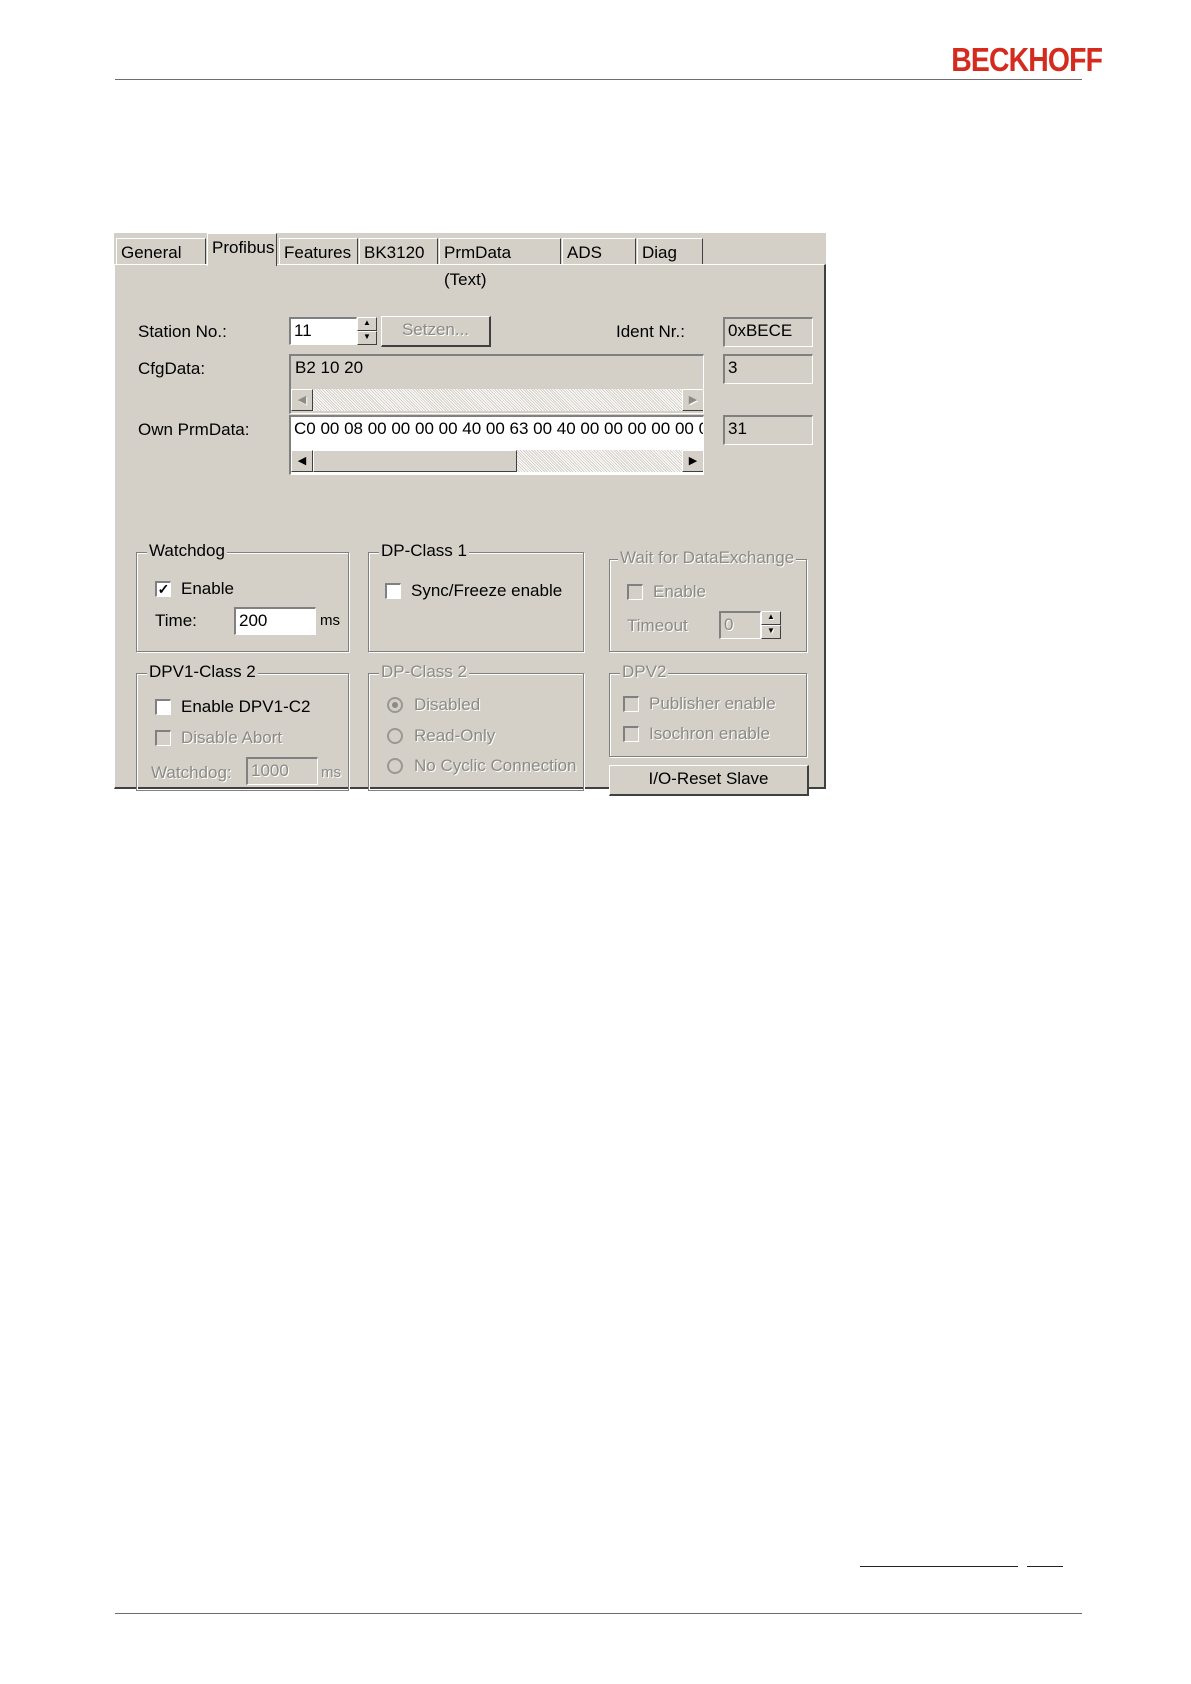 This screenshot has height=1684, width=1191. What do you see at coordinates (176, 620) in the screenshot?
I see `watchdog-time-label: Time:` at bounding box center [176, 620].